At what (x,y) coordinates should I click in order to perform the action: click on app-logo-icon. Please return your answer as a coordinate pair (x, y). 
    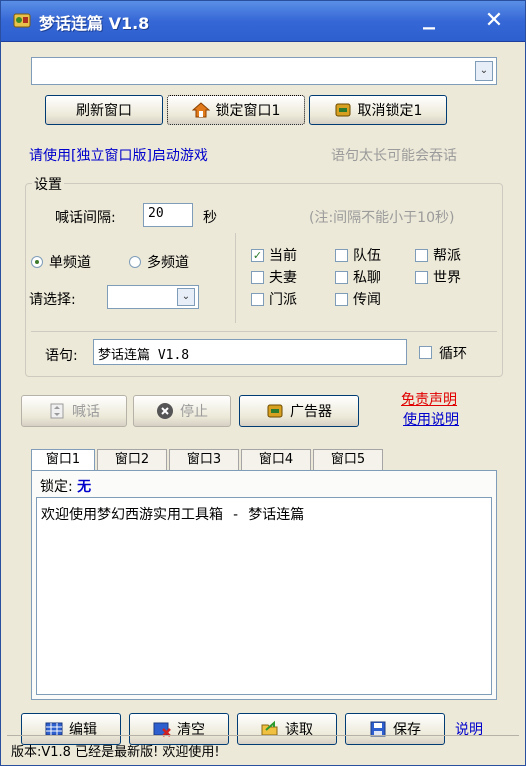
    Looking at the image, I should click on (22, 20).